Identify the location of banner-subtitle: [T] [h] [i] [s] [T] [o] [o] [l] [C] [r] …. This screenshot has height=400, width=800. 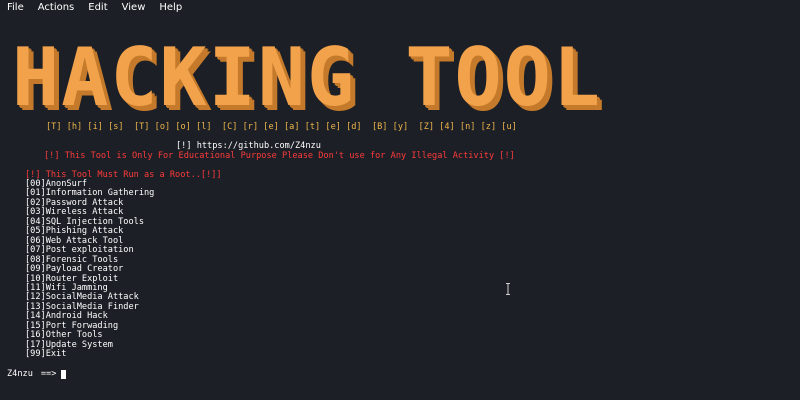
(281, 127).